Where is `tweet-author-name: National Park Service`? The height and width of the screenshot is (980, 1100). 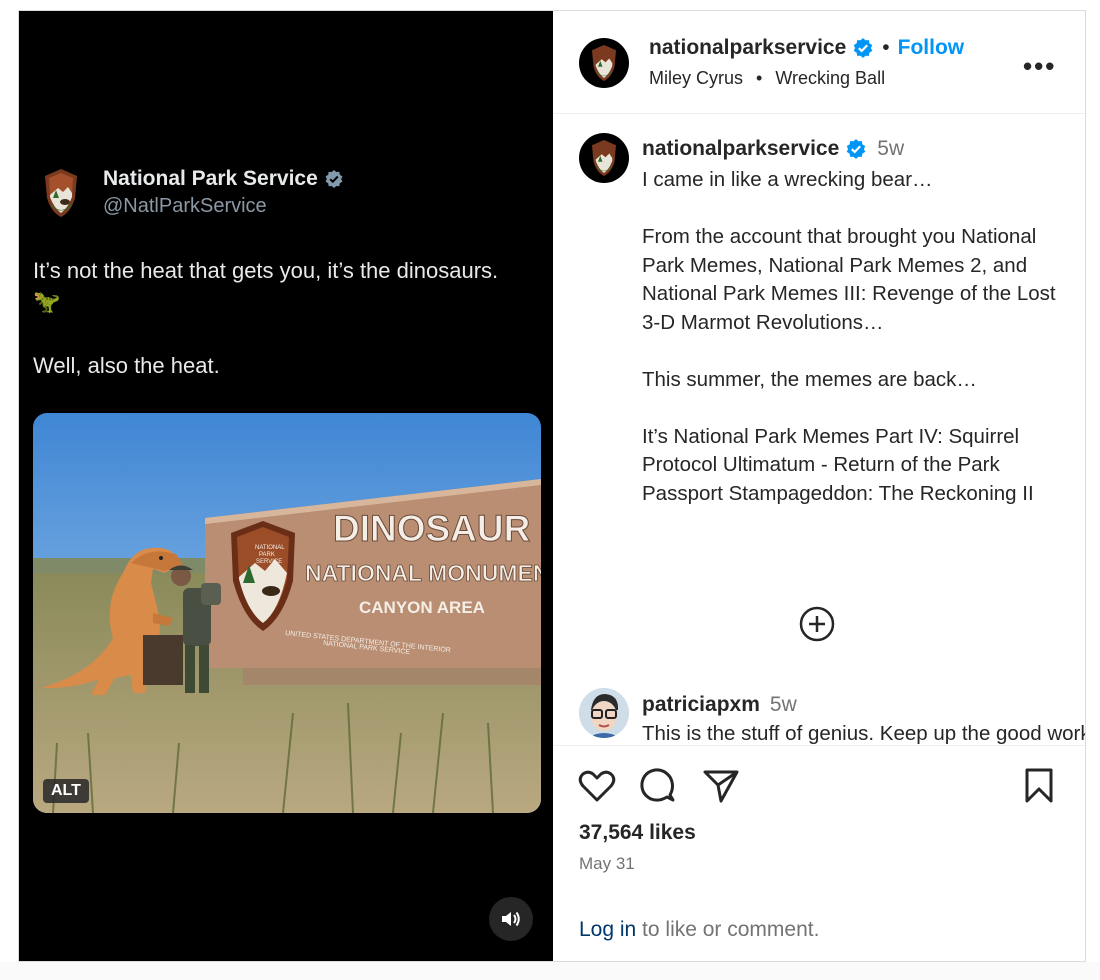 tweet-author-name: National Park Service is located at coordinates (210, 178).